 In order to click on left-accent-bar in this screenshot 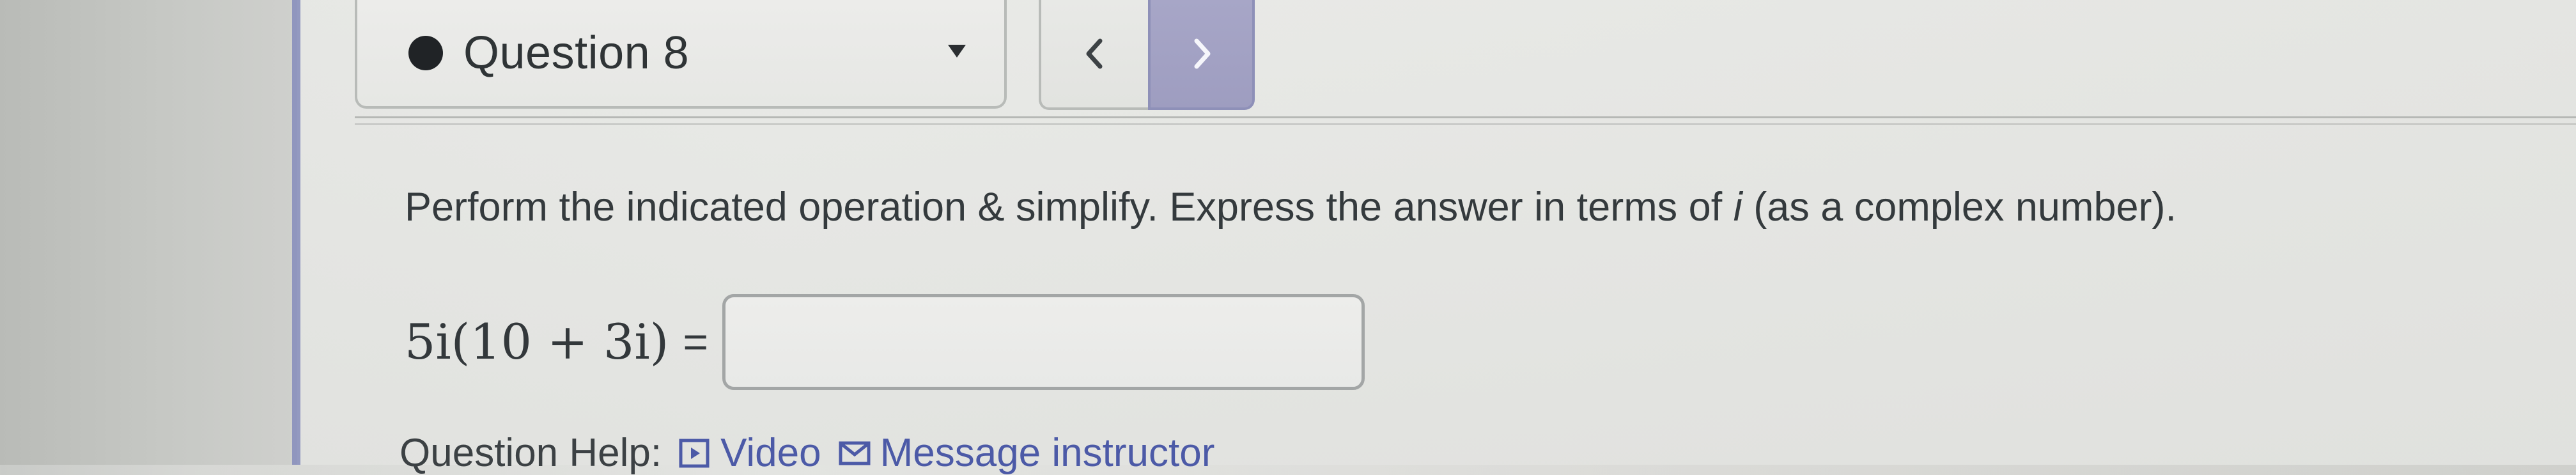, I will do `click(296, 232)`.